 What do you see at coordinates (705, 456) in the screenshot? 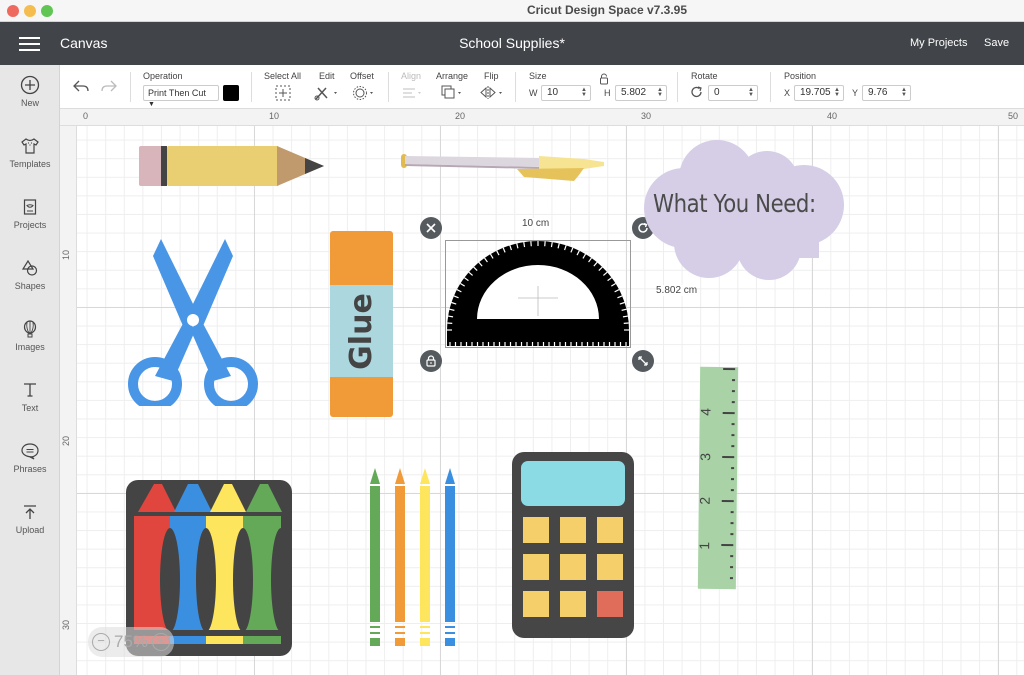
I see `ruler-number: 3` at bounding box center [705, 456].